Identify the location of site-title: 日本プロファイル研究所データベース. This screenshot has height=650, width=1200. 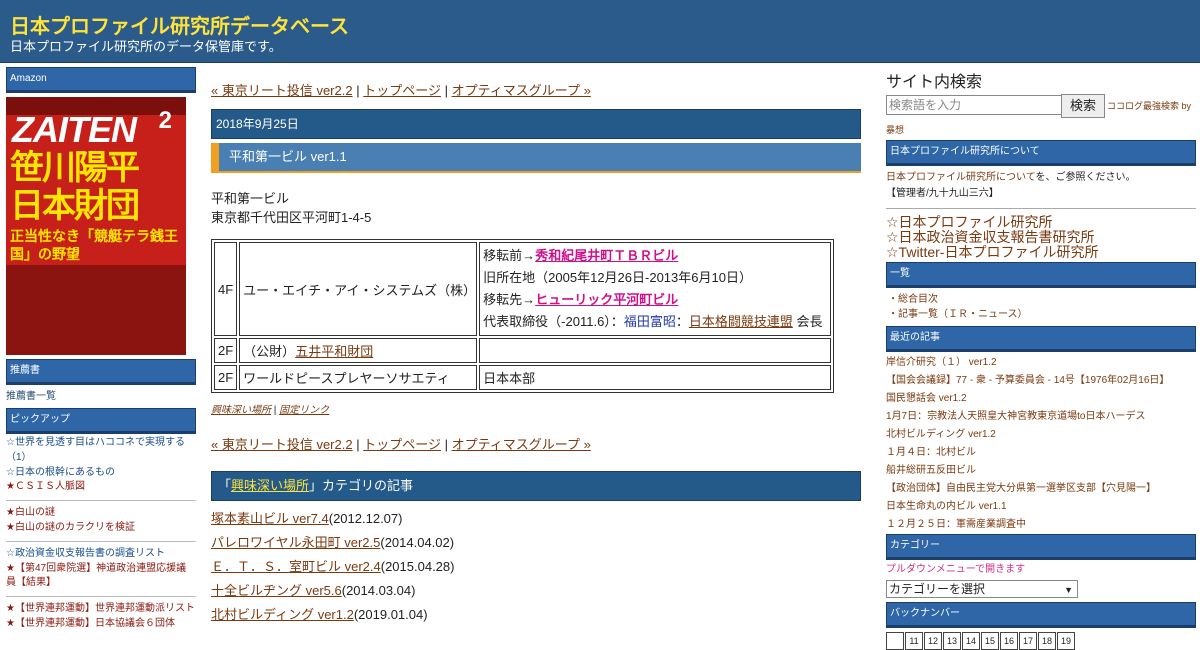
(179, 24).